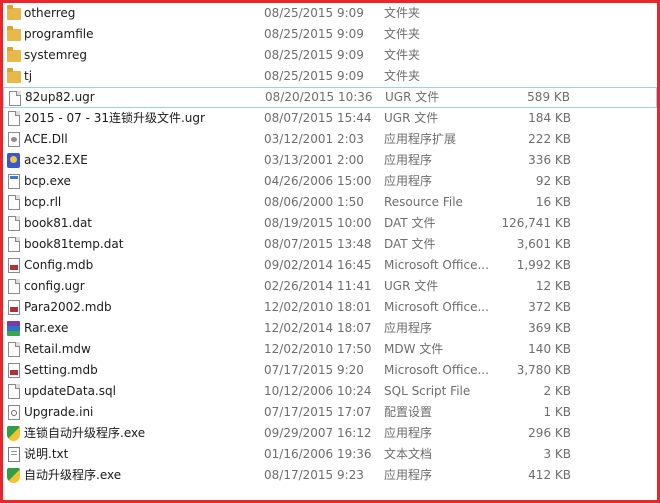  I want to click on file-date: 09/02/2014 16:45, so click(318, 265).